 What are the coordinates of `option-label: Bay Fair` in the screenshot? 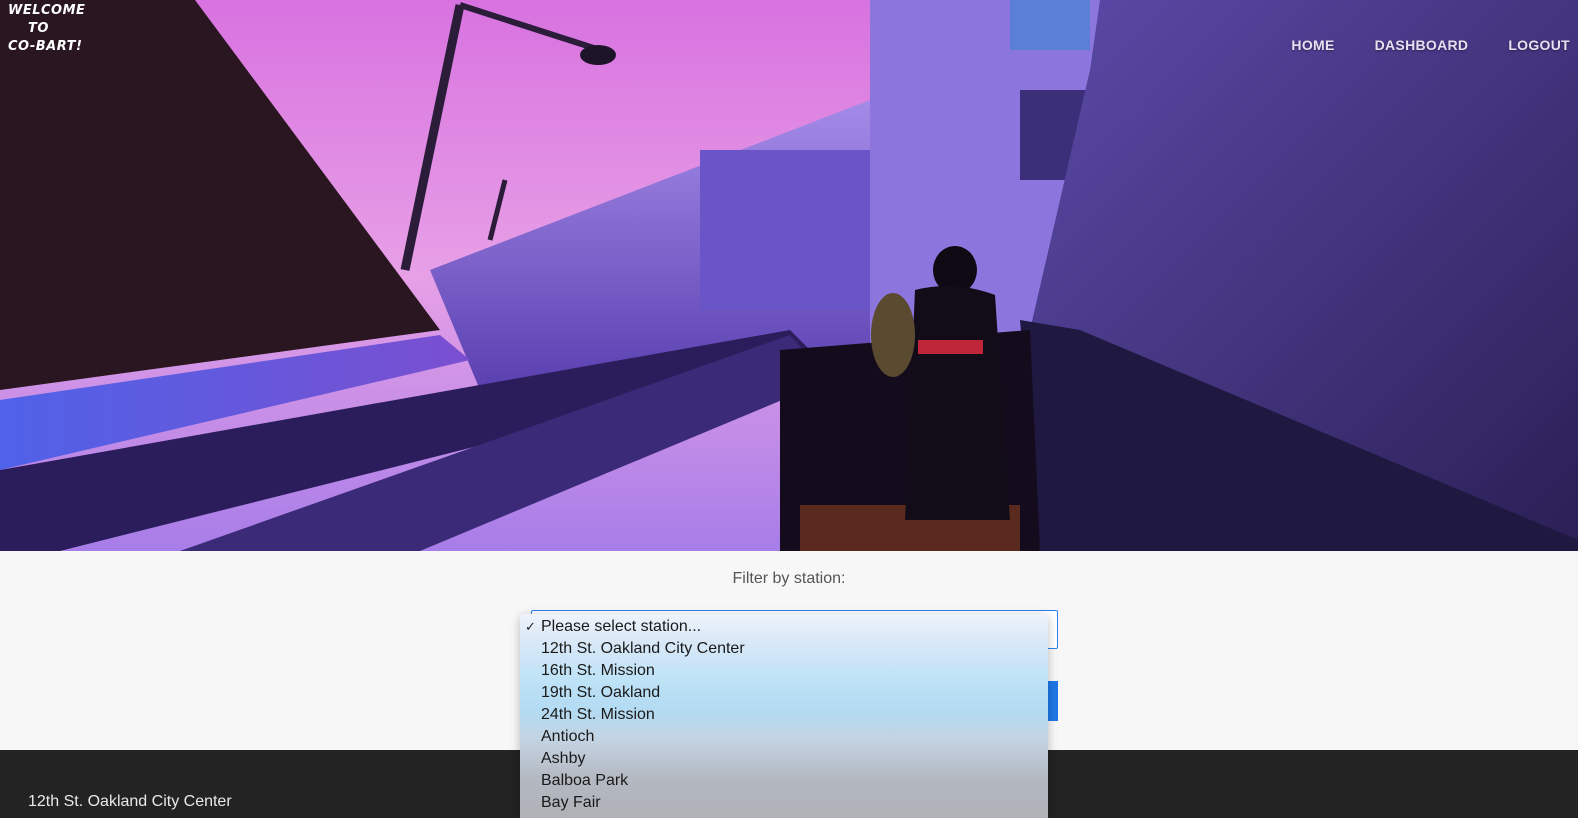 It's located at (571, 802).